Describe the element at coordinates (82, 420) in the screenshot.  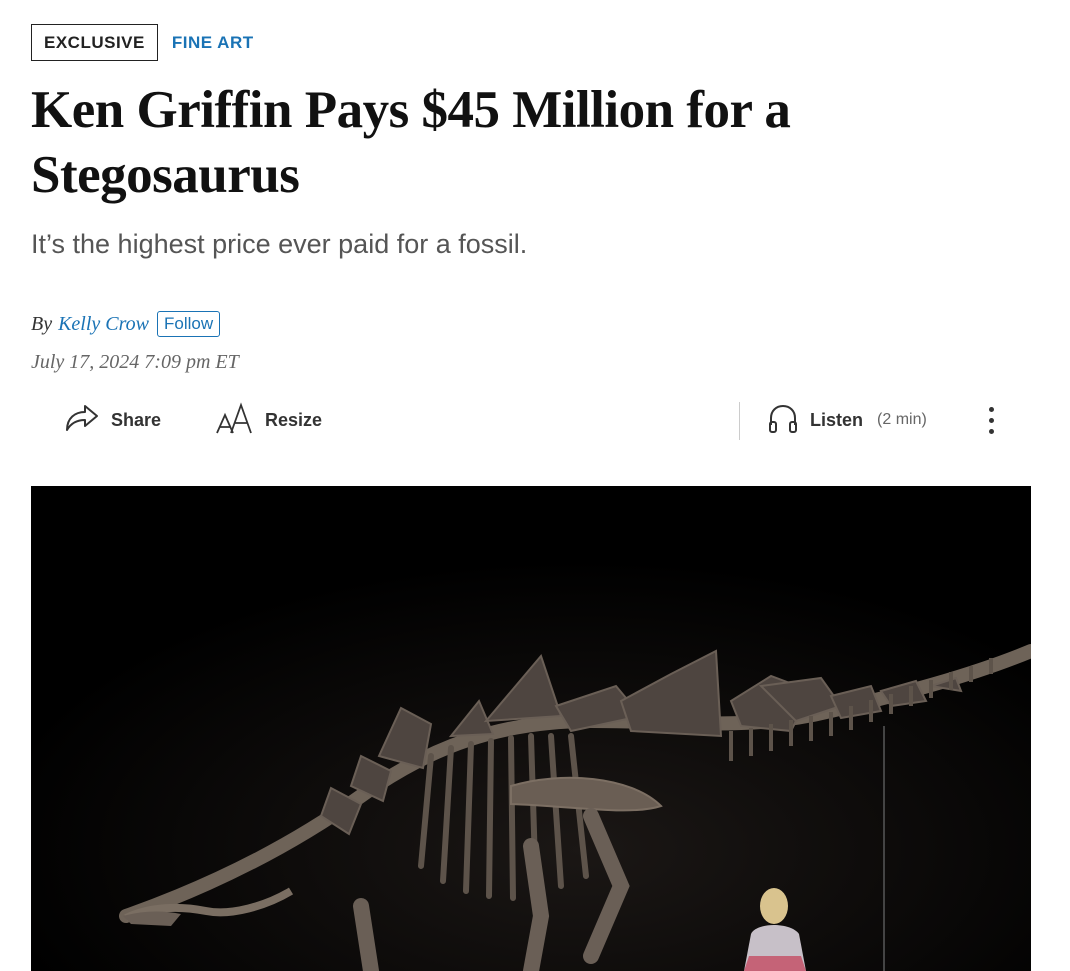
I see `share-arrow-icon` at that location.